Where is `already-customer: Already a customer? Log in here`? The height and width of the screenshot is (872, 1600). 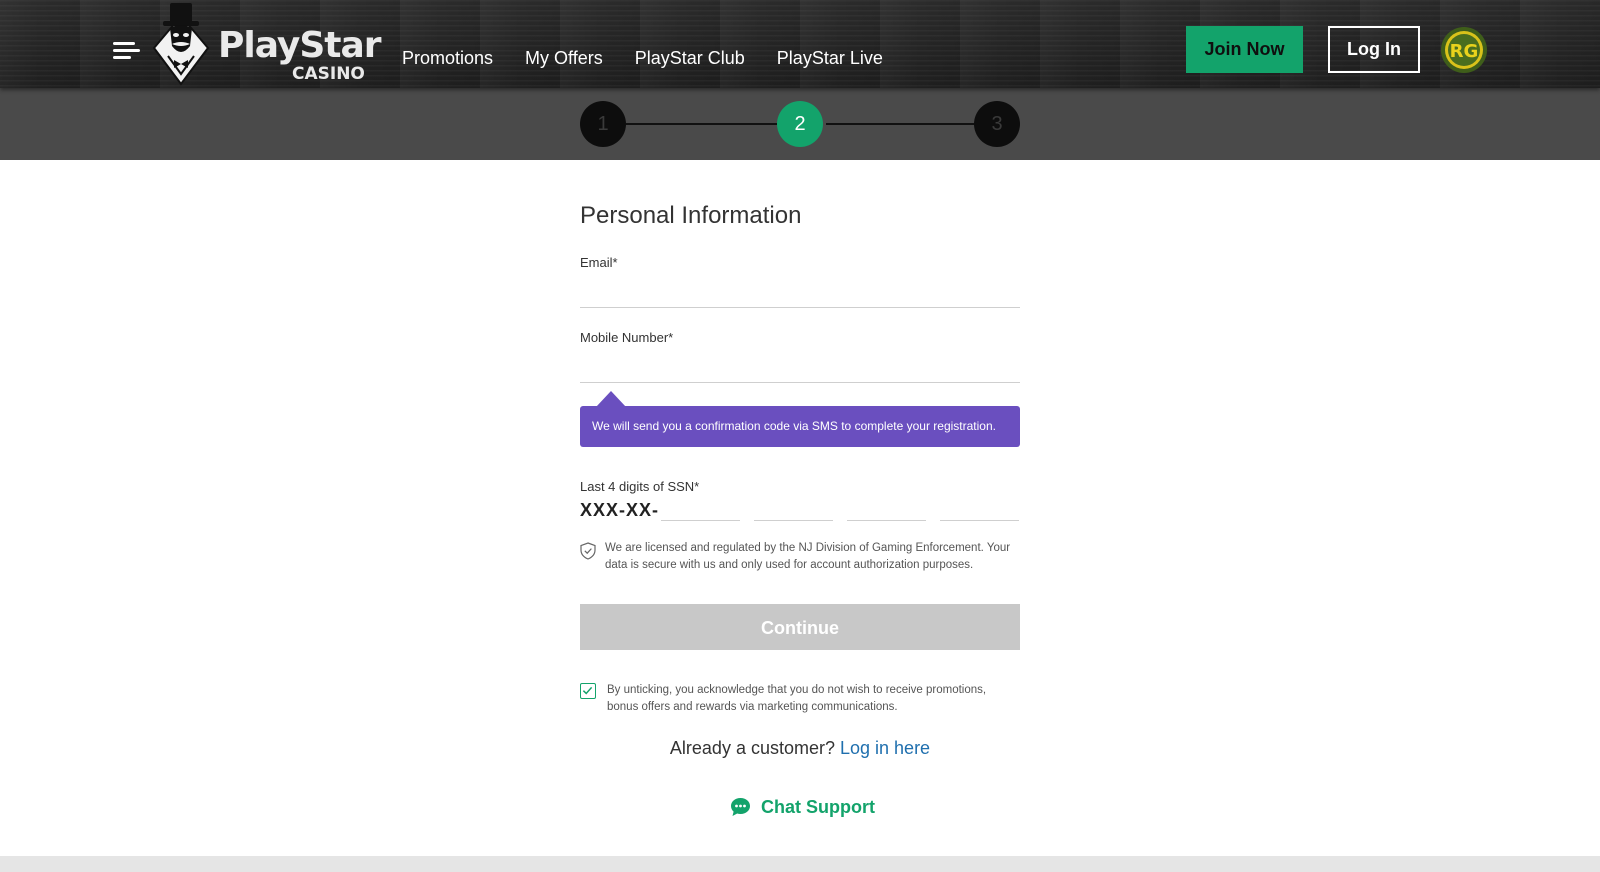
already-customer: Already a customer? Log in here is located at coordinates (800, 748).